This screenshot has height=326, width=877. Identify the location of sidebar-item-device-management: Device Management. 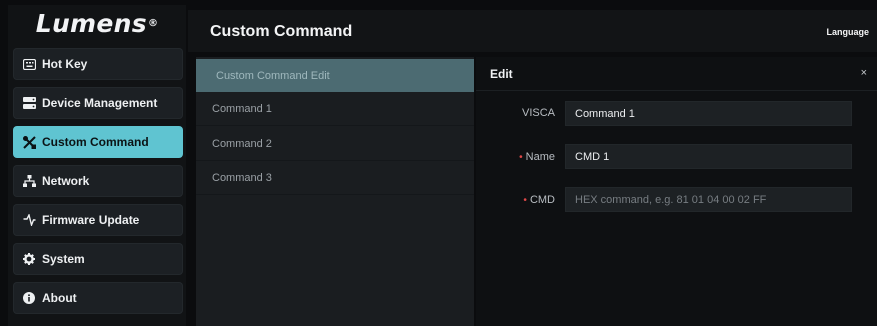
(98, 103).